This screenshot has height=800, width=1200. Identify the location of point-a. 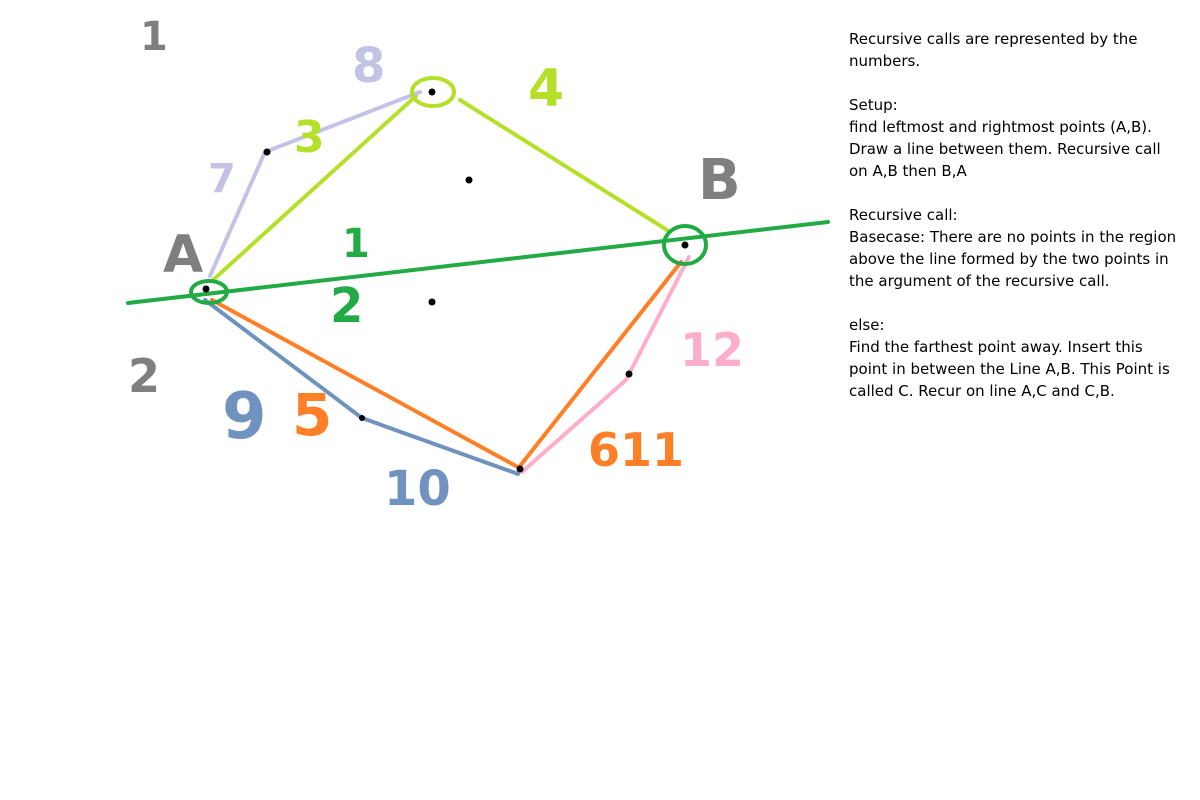
(206, 289).